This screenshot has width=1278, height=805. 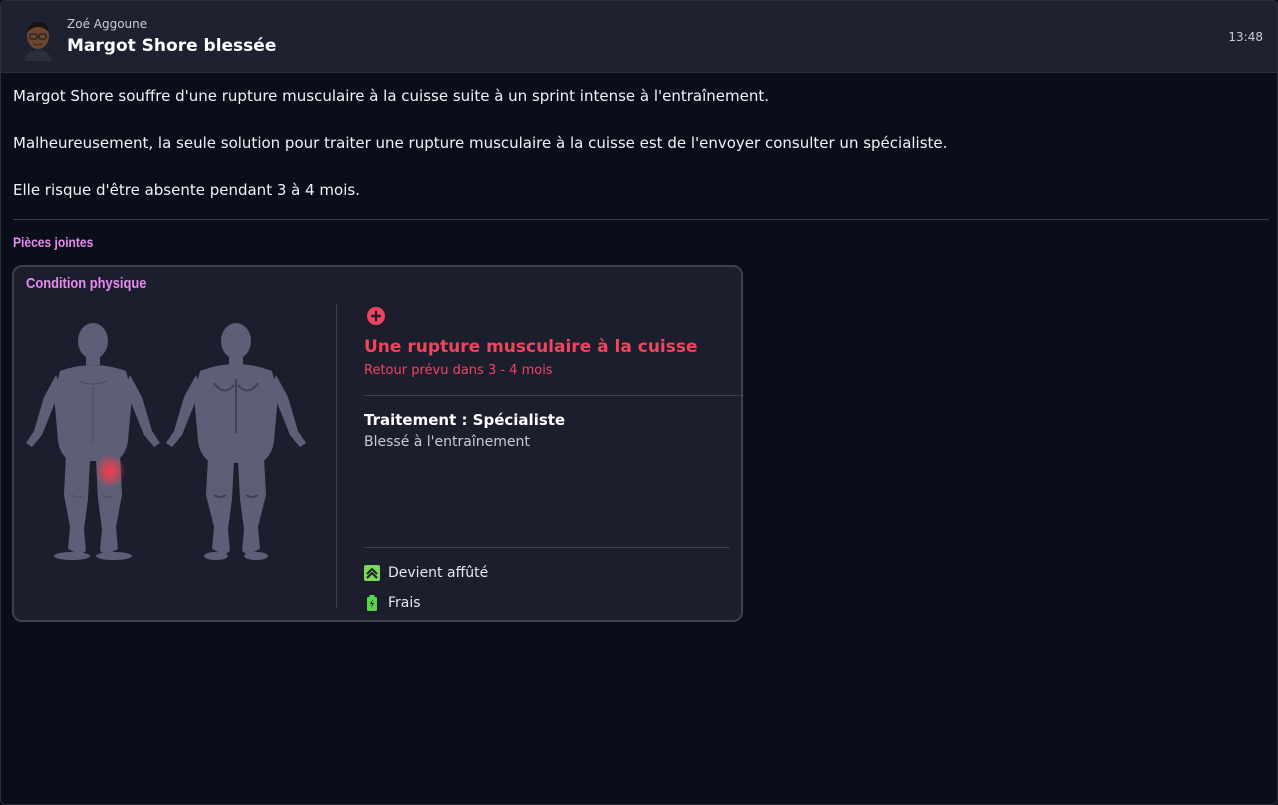 I want to click on injury-name: Une rupture musculaire à la cuisse, so click(x=531, y=347).